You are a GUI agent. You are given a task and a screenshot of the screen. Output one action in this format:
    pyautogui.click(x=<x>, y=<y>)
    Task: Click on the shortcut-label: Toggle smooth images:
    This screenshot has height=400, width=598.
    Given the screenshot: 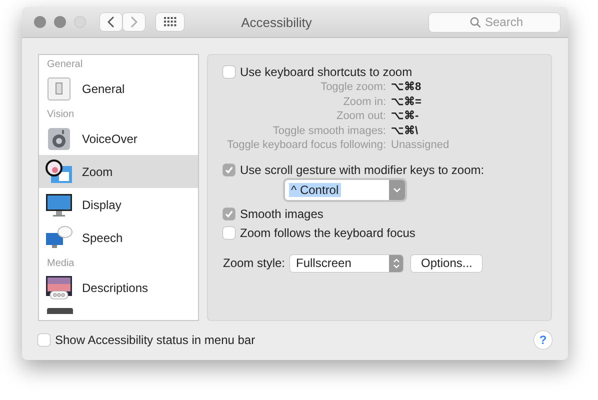 What is the action you would take?
    pyautogui.click(x=329, y=131)
    